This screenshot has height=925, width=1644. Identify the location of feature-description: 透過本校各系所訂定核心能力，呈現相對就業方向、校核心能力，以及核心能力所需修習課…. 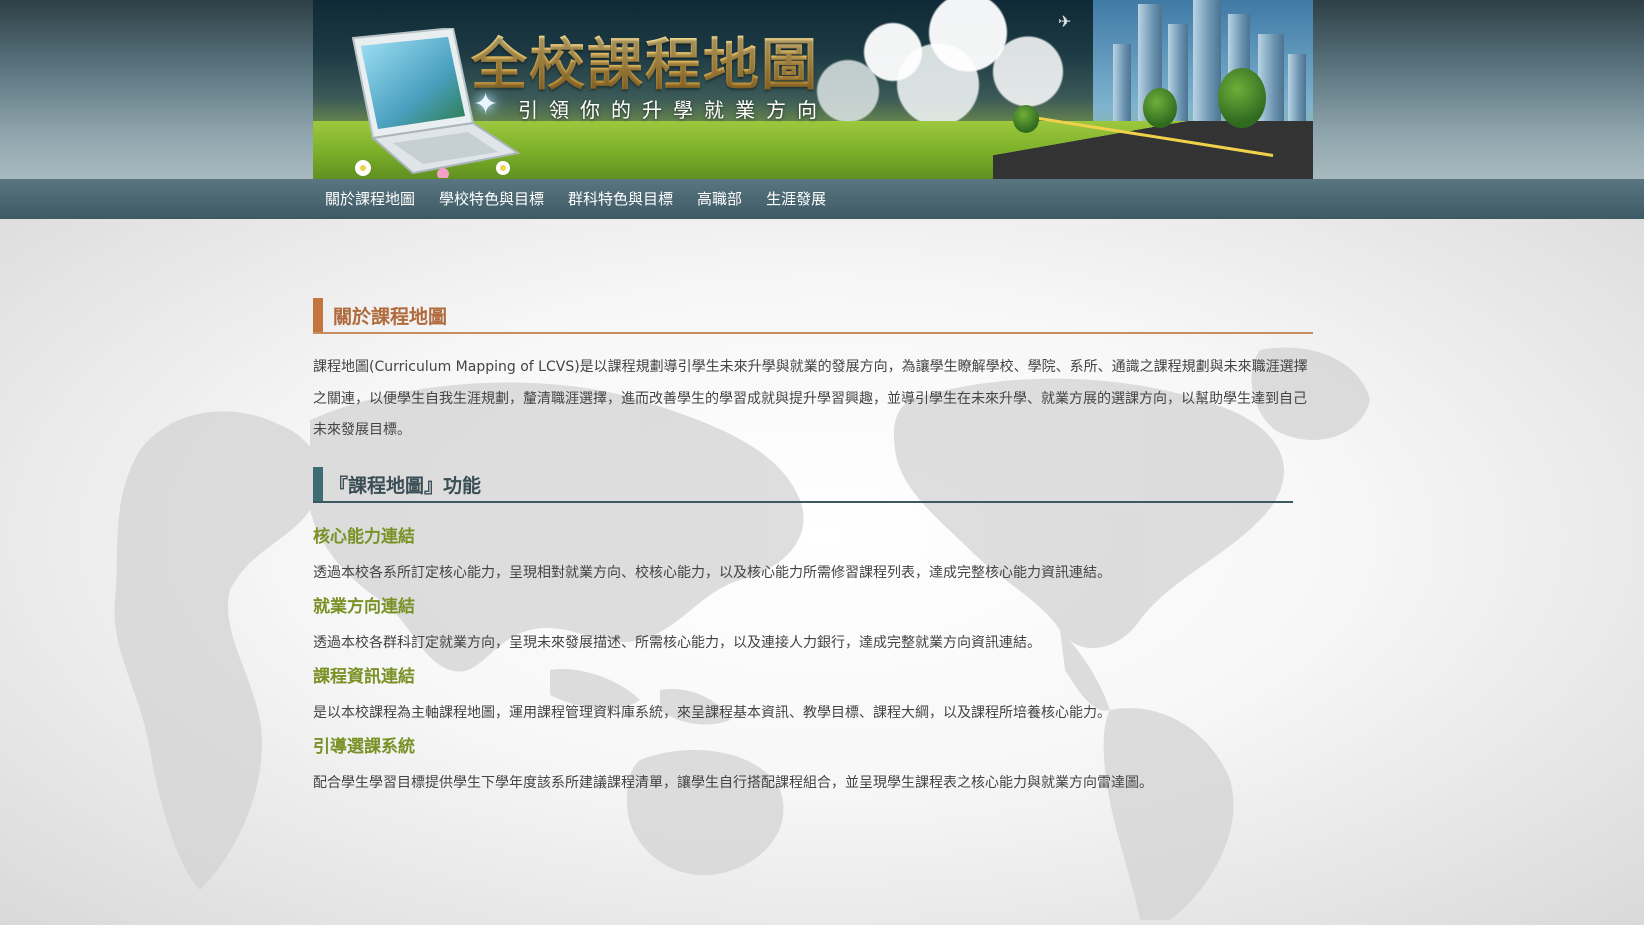
(712, 572).